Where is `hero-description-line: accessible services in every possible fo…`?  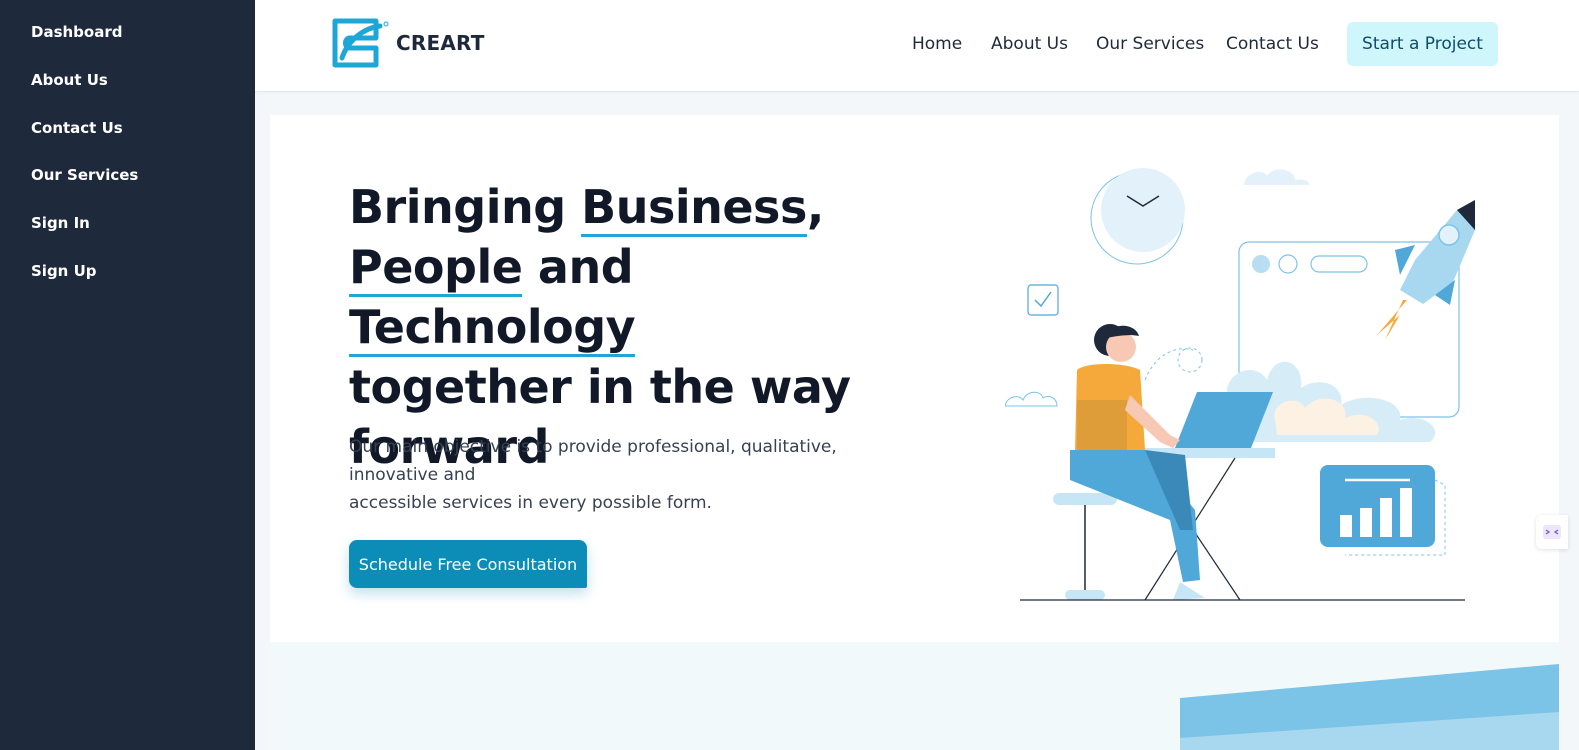
hero-description-line: accessible services in every possible fo… is located at coordinates (530, 503).